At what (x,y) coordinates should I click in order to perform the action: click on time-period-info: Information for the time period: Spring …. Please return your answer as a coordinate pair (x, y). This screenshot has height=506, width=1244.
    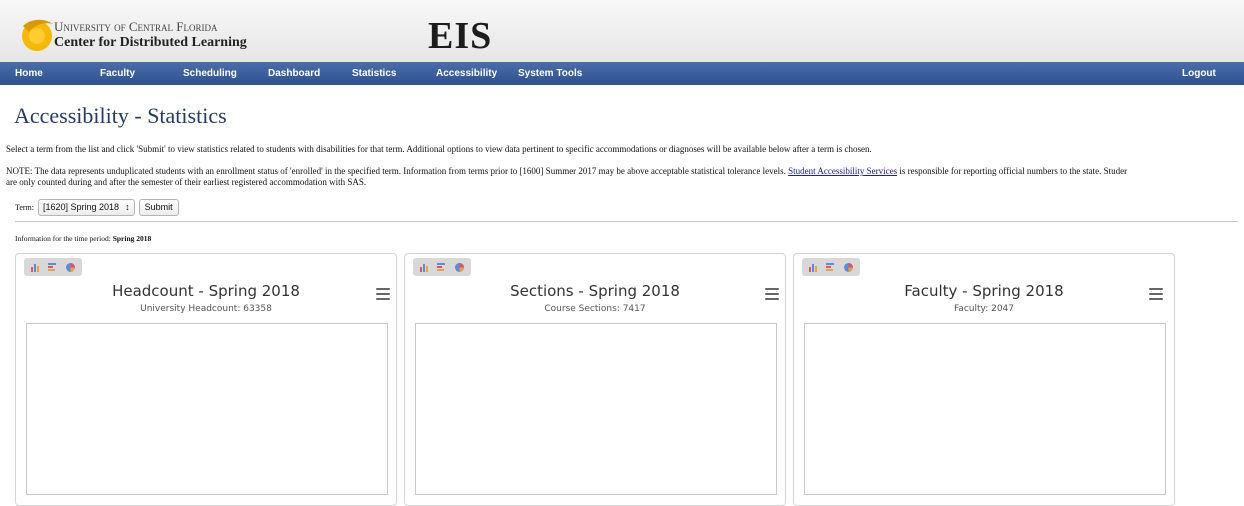
    Looking at the image, I should click on (83, 238).